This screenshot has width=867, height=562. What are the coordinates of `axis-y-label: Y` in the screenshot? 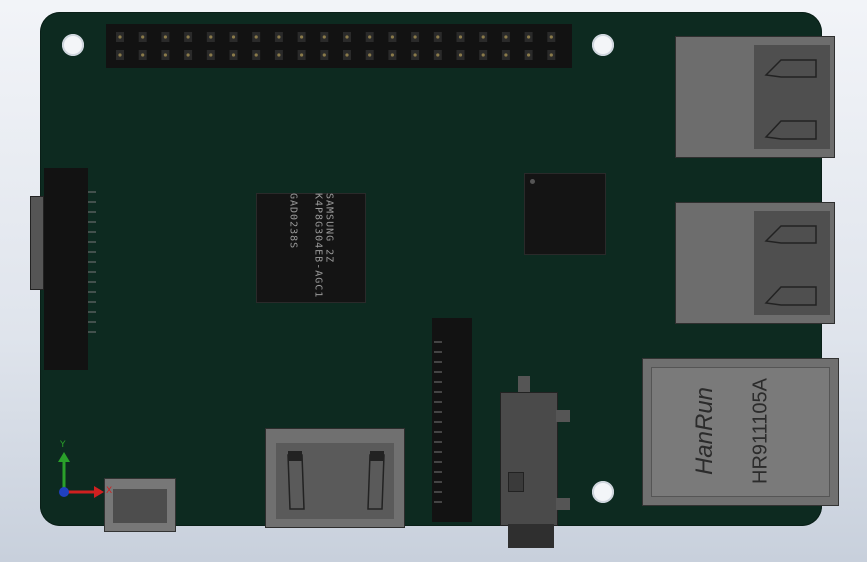 It's located at (63, 445).